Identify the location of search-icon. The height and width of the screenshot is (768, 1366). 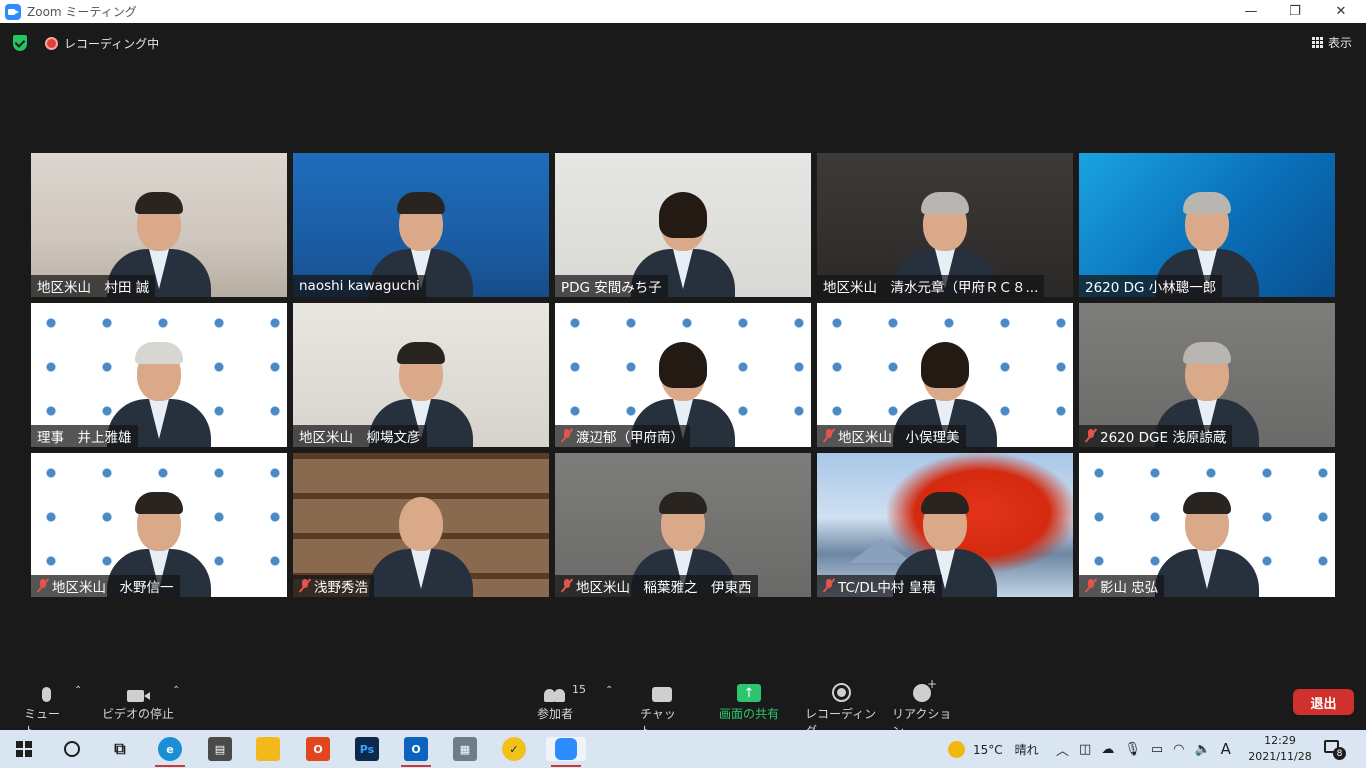
(72, 749).